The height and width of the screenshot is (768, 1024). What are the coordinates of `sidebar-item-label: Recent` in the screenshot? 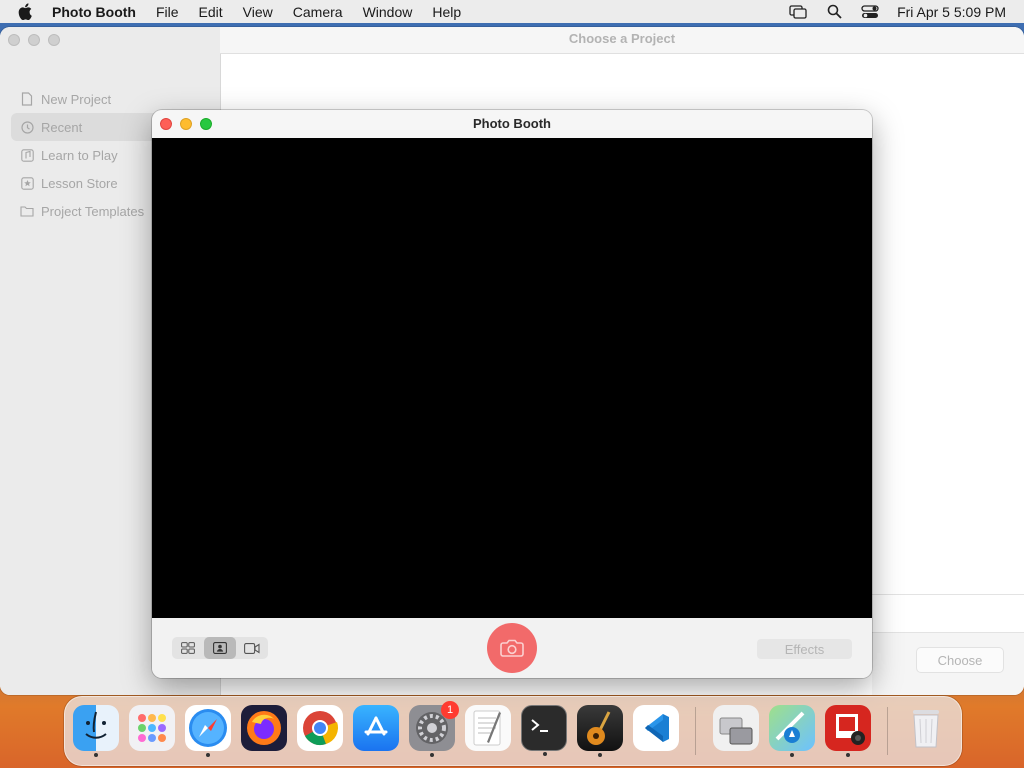 It's located at (62, 127).